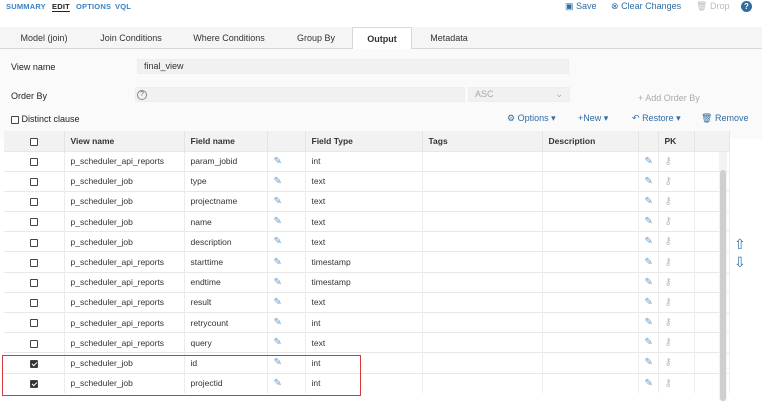  I want to click on remove-button: 🗑 Remove, so click(724, 118).